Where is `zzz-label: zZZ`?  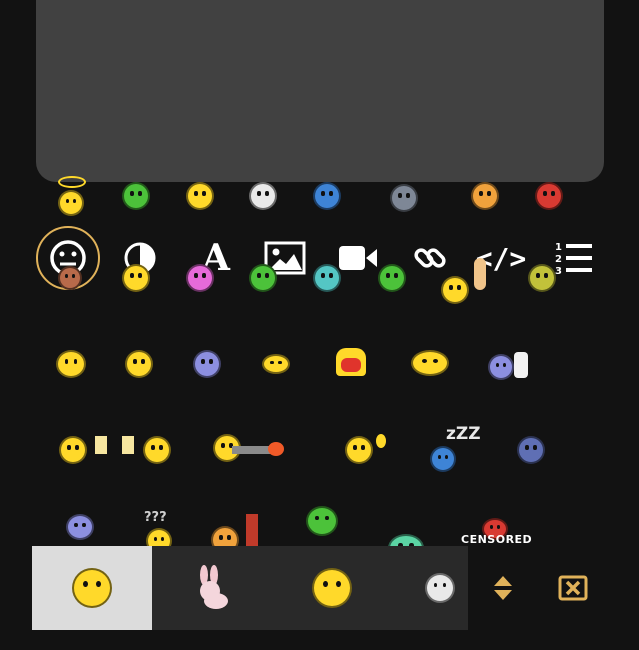
zzz-label: zZZ is located at coordinates (463, 434).